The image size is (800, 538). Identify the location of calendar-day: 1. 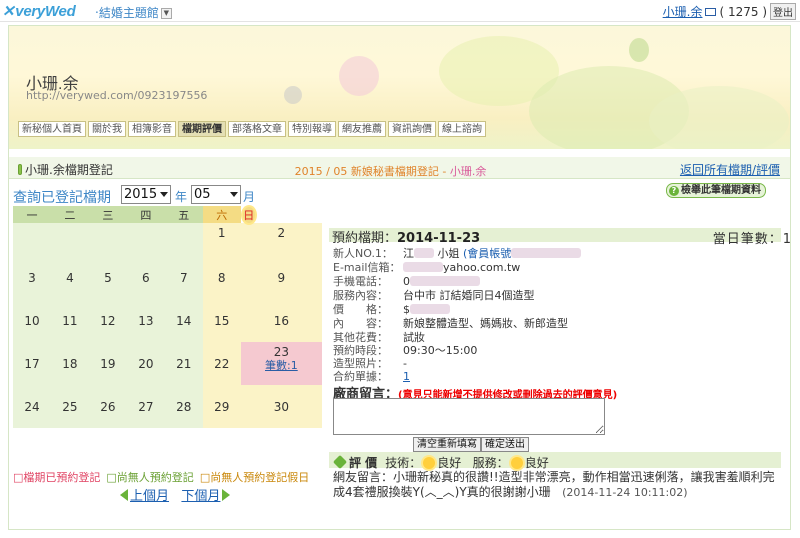
(221, 239).